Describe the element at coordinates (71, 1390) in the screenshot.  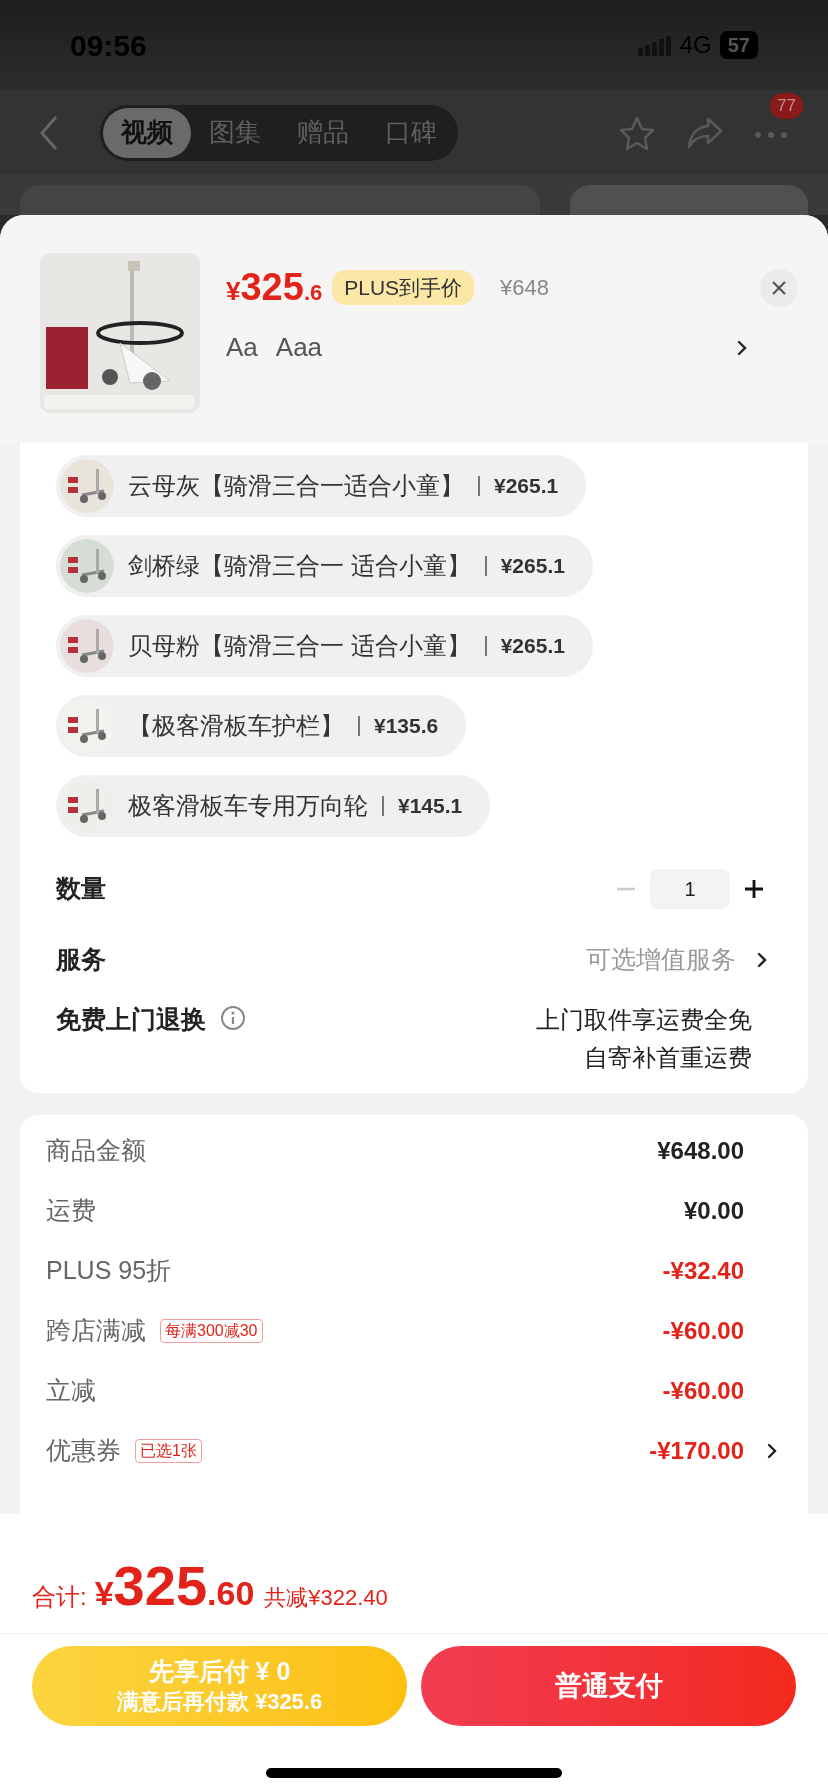
I see `summary-label: 立减` at that location.